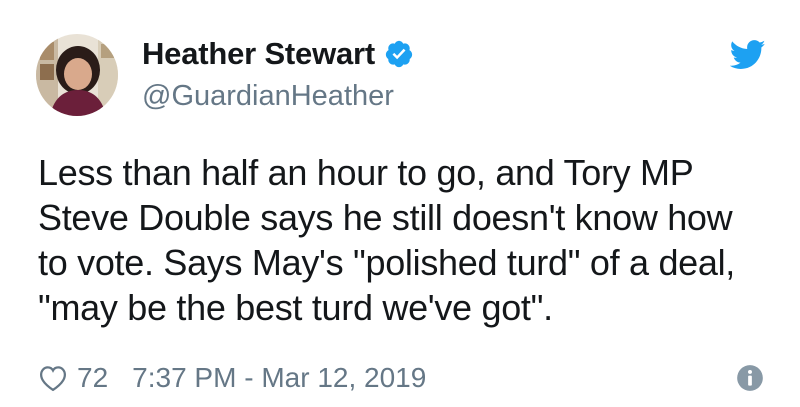  Describe the element at coordinates (747, 55) in the screenshot. I see `twitter-bird-icon` at that location.